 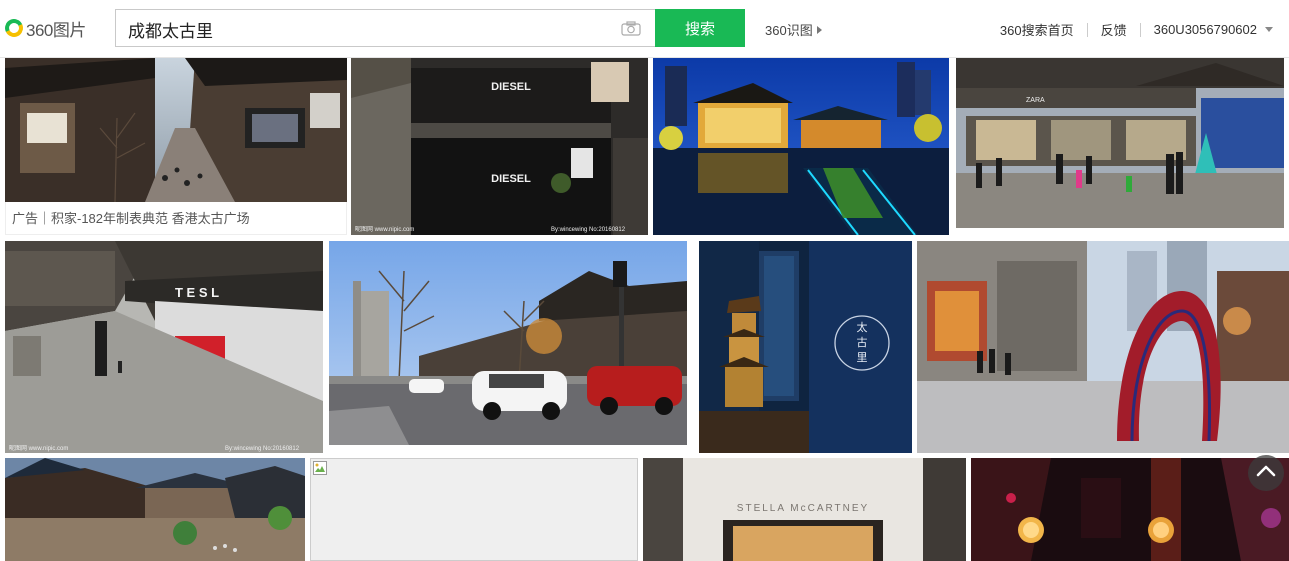 I want to click on zara-store-photo: ZARA, so click(x=1120, y=143).